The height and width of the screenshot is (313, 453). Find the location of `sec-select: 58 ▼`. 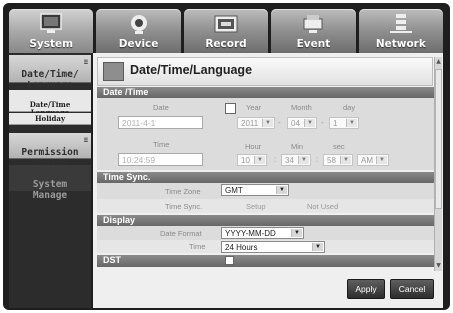

sec-select: 58 ▼ is located at coordinates (338, 160).